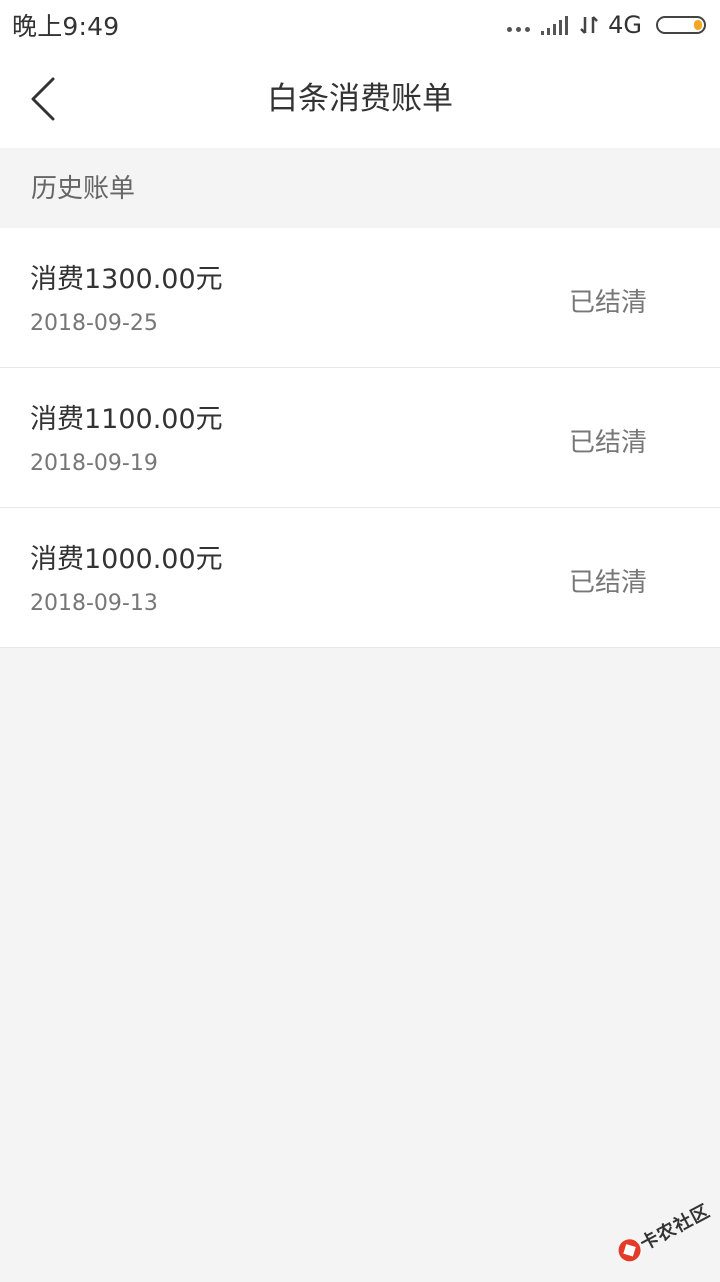 The height and width of the screenshot is (1282, 720). Describe the element at coordinates (360, 188) in the screenshot. I see `section-header: 历史账单` at that location.